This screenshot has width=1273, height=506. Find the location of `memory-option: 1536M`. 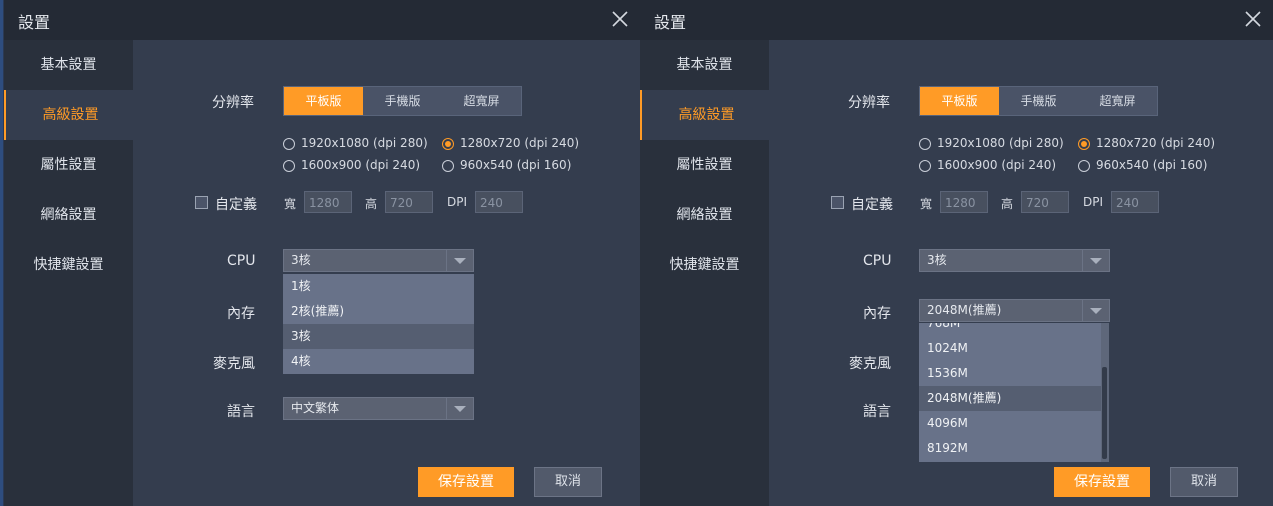

memory-option: 1536M is located at coordinates (1010, 373).